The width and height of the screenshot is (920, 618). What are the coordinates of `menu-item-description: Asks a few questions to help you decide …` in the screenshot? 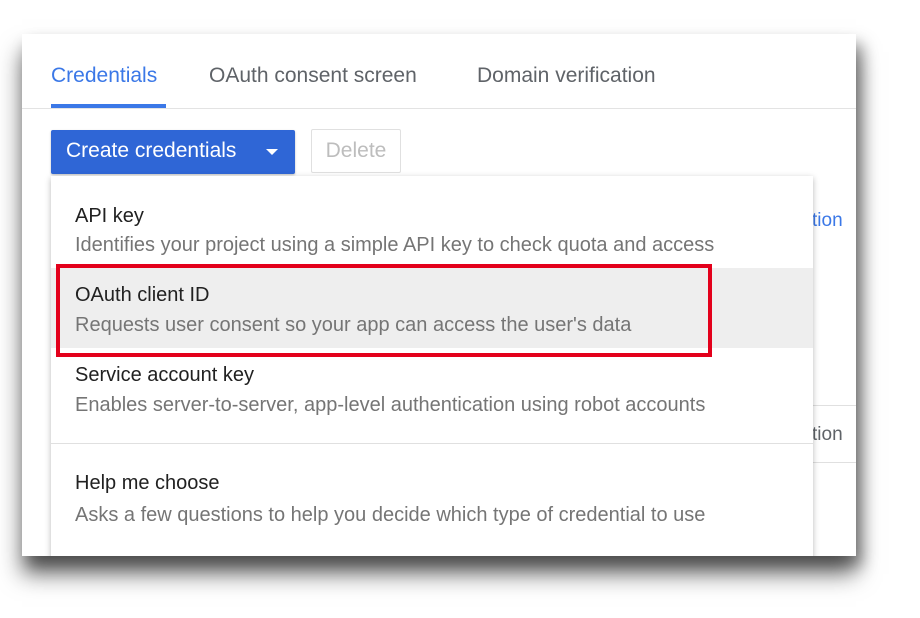 It's located at (390, 515).